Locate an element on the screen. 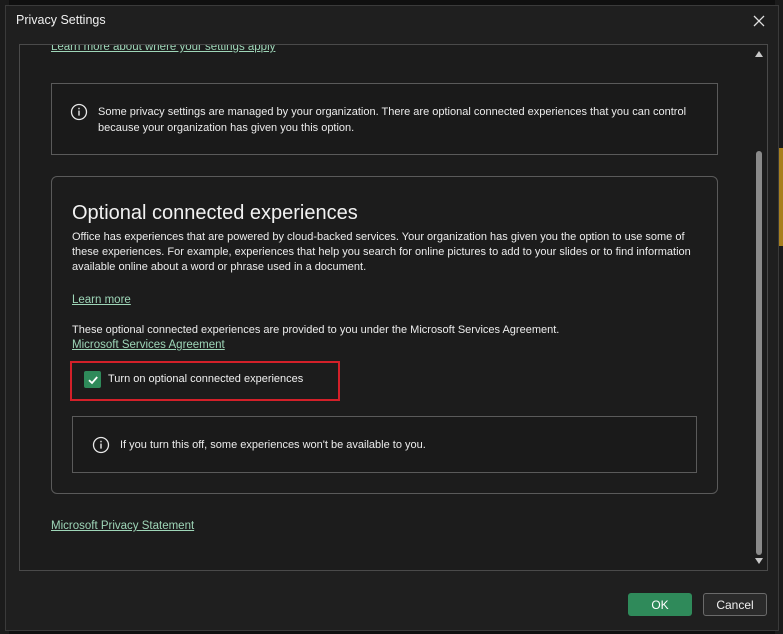  ok-button: OK is located at coordinates (660, 604).